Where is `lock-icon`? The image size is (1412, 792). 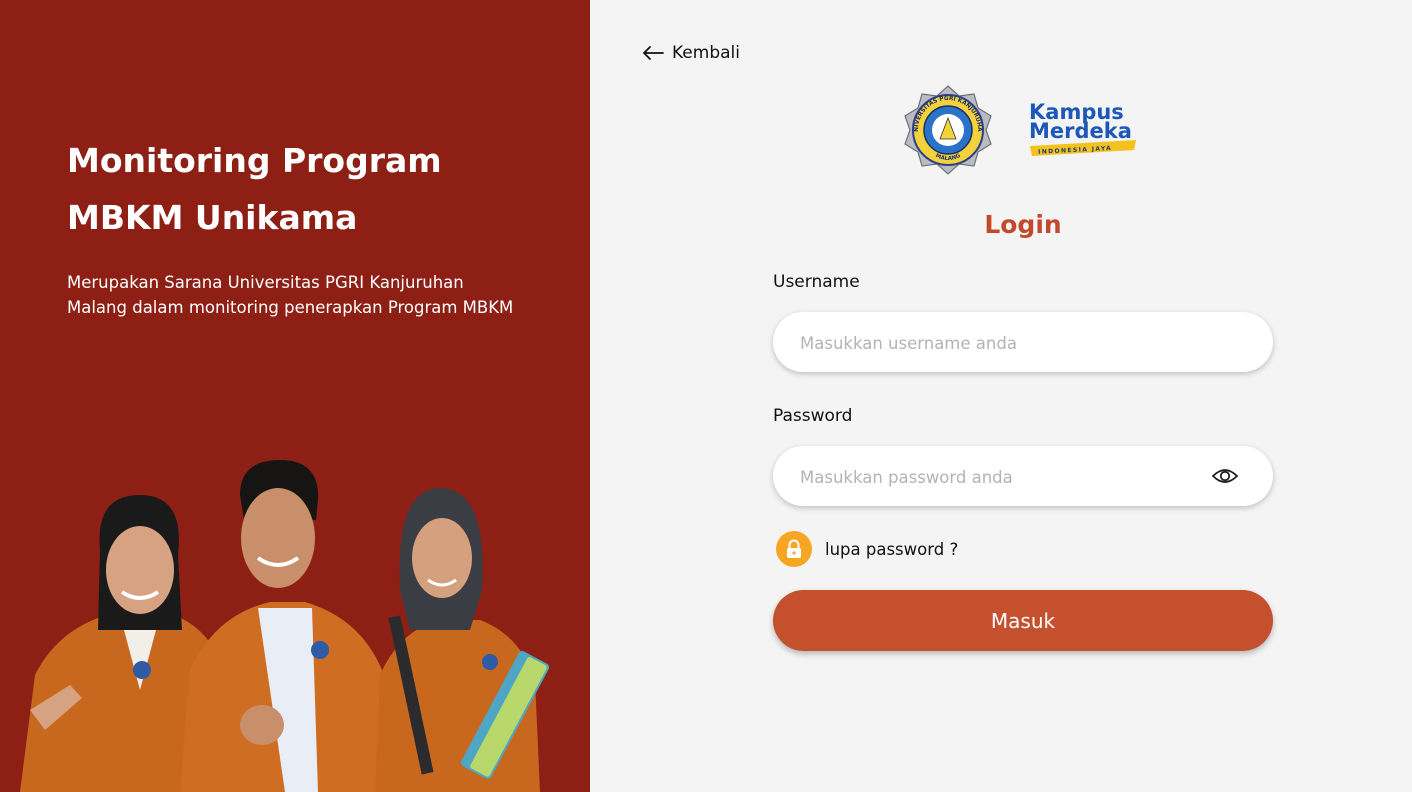
lock-icon is located at coordinates (794, 548).